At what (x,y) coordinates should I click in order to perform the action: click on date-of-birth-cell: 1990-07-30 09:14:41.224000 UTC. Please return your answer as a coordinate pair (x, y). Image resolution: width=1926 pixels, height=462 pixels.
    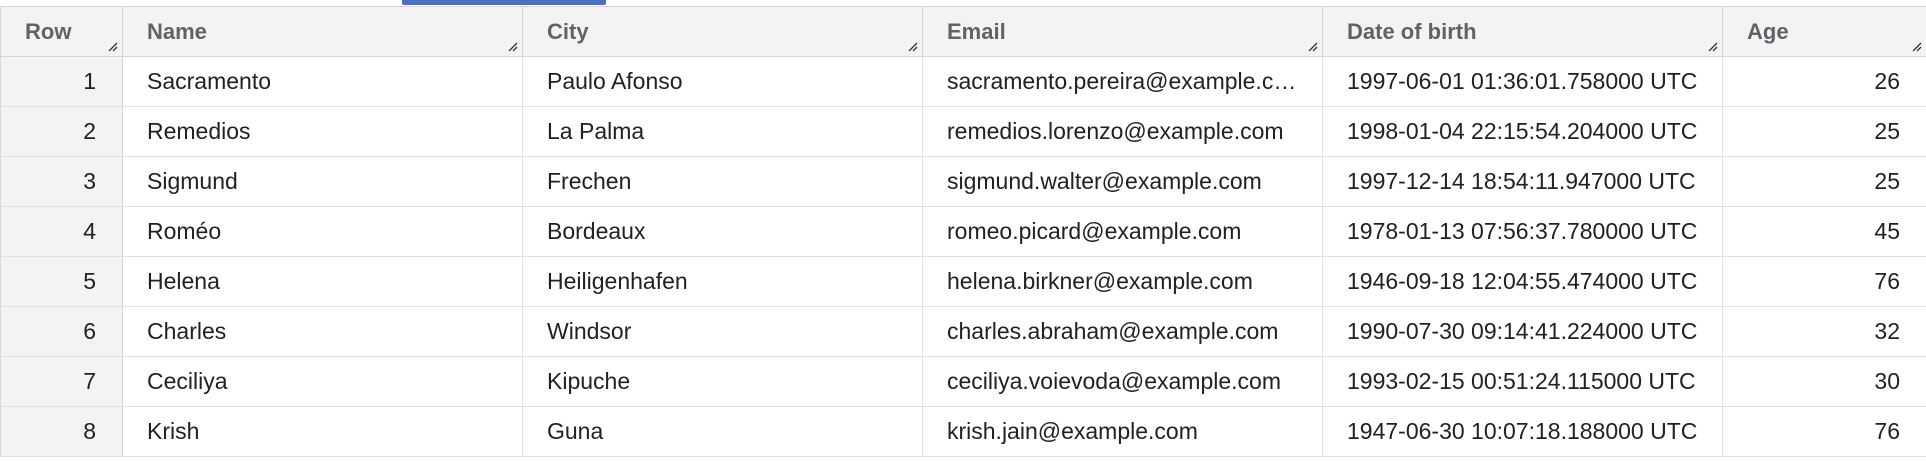
    Looking at the image, I should click on (1522, 331).